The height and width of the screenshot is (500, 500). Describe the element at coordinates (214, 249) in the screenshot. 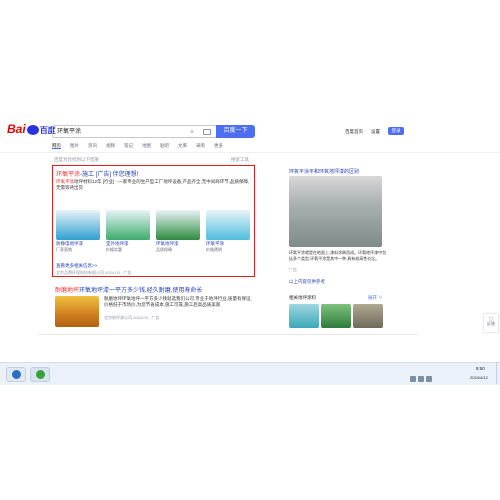

I see `thumbnail-subtext: 价格透明` at that location.